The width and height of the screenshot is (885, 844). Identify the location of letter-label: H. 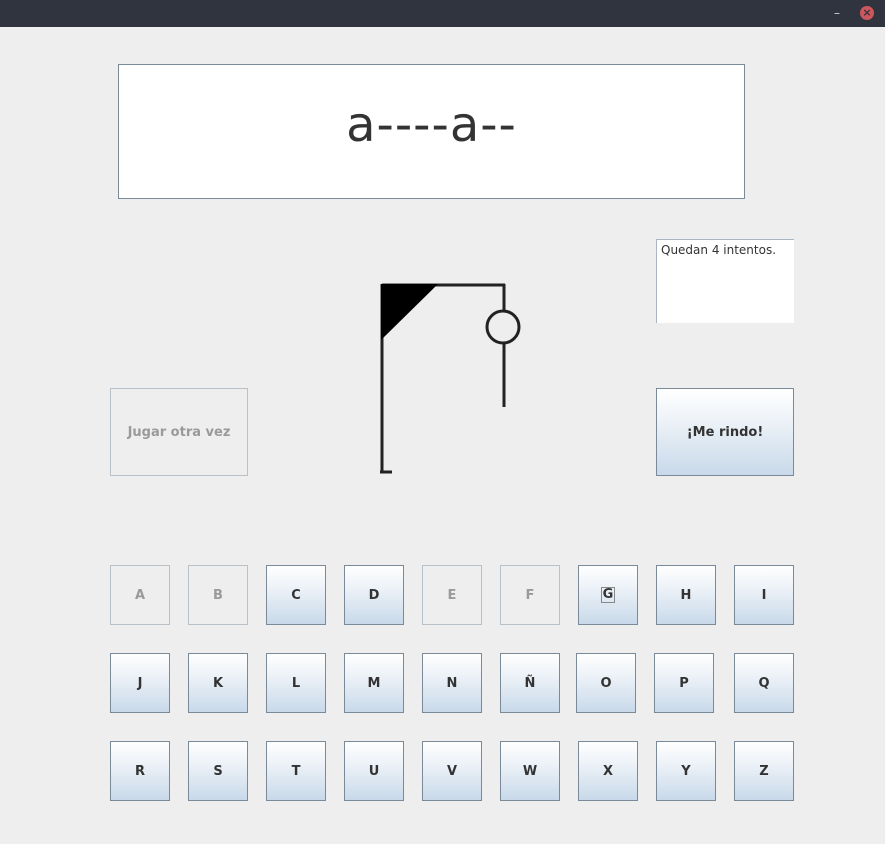
(686, 595).